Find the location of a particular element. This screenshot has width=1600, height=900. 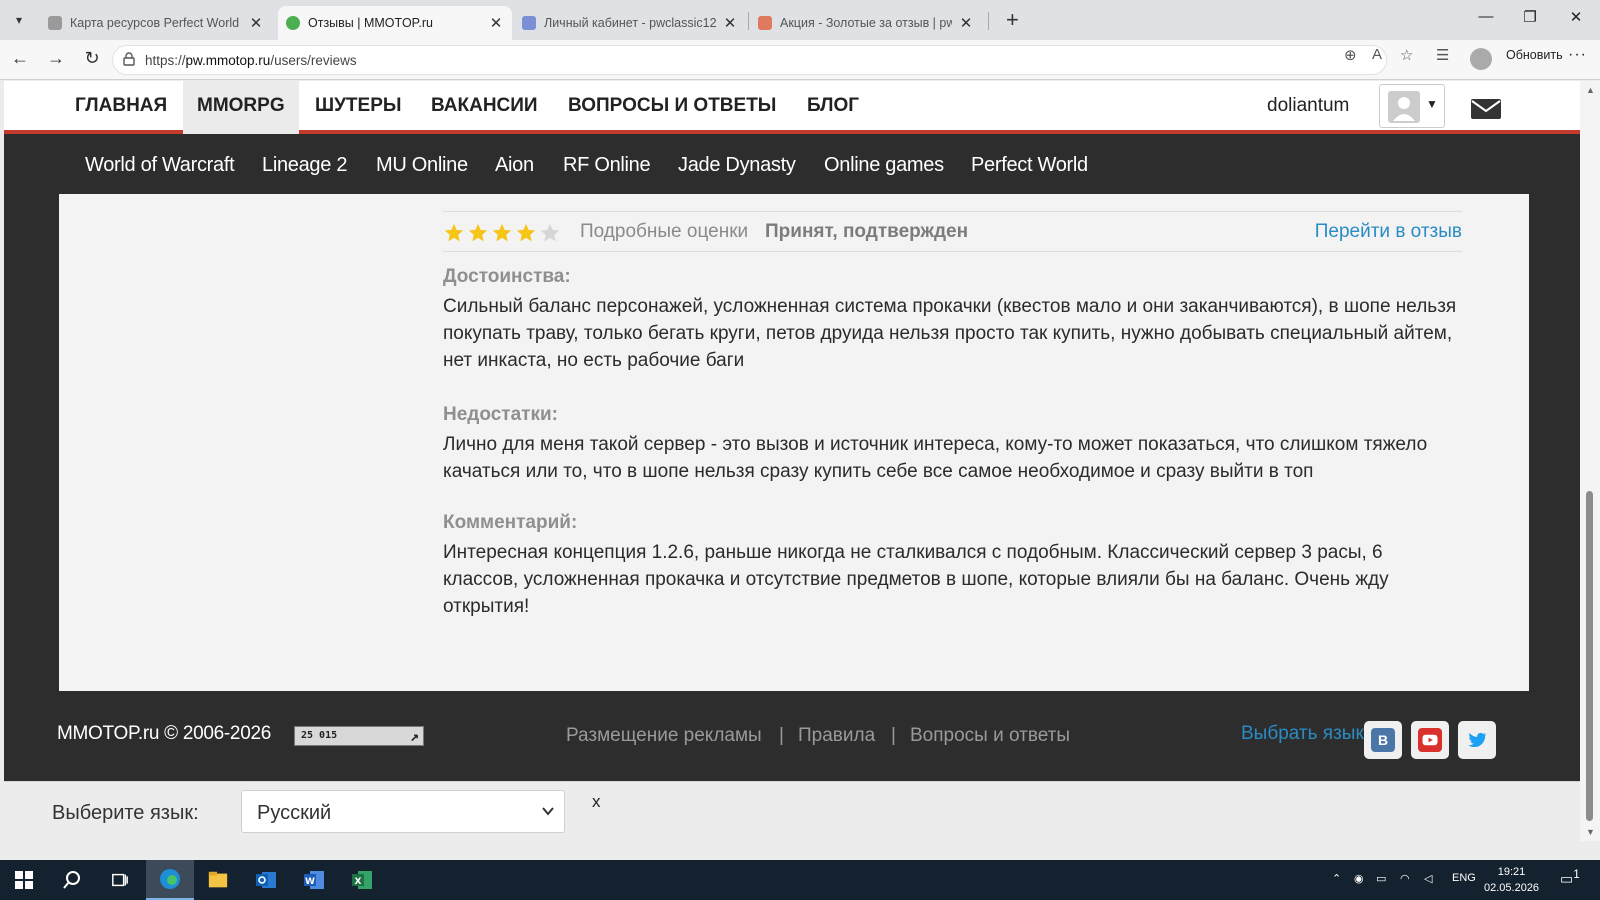

chevron-down-icon is located at coordinates (548, 811).